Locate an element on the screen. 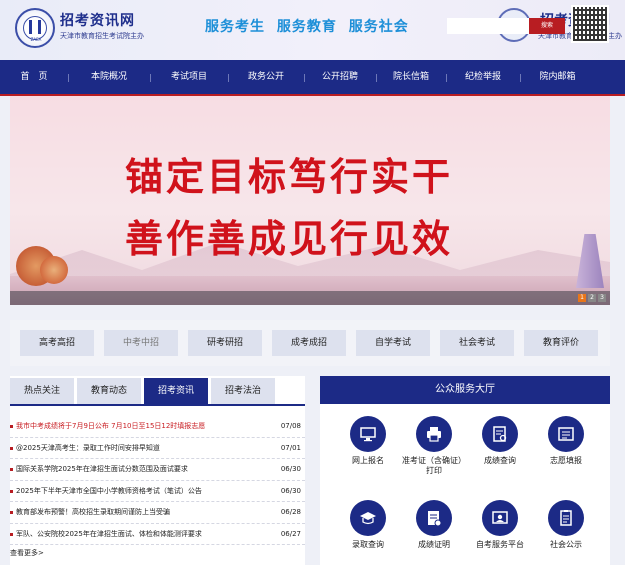 Image resolution: width=625 pixels, height=565 pixels. service-label: 成绩查询 is located at coordinates (500, 460).